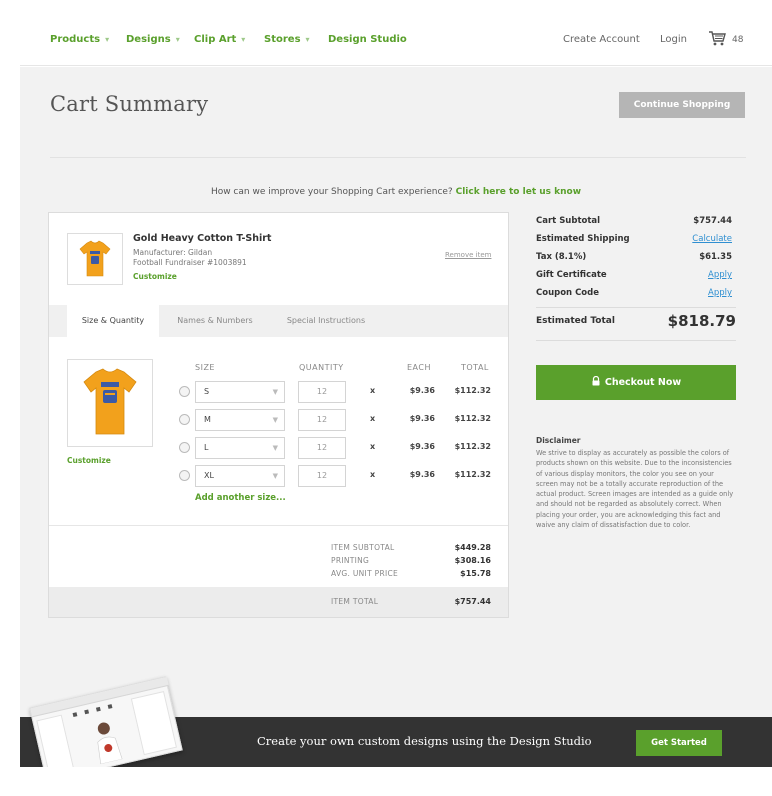 This screenshot has height=796, width=772. I want to click on summary-label: Estimated Shipping, so click(583, 239).